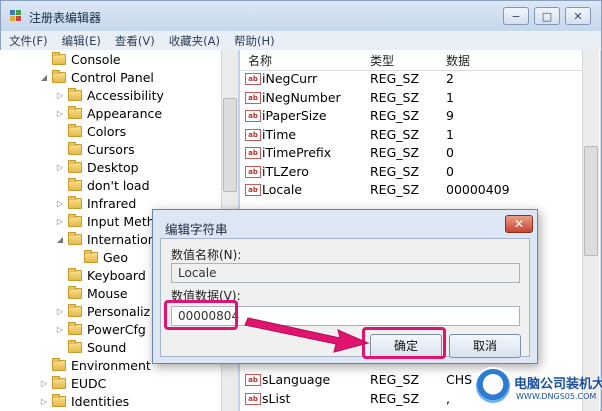 The image size is (602, 411). I want to click on value-data: 0, so click(450, 171).